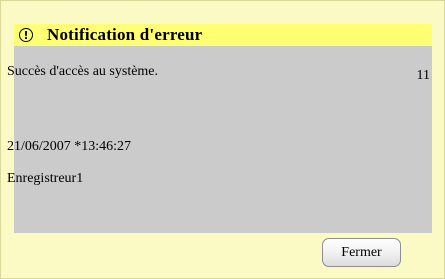 Image resolution: width=445 pixels, height=279 pixels. What do you see at coordinates (125, 34) in the screenshot?
I see `dialog-title: Notification d'erreur` at bounding box center [125, 34].